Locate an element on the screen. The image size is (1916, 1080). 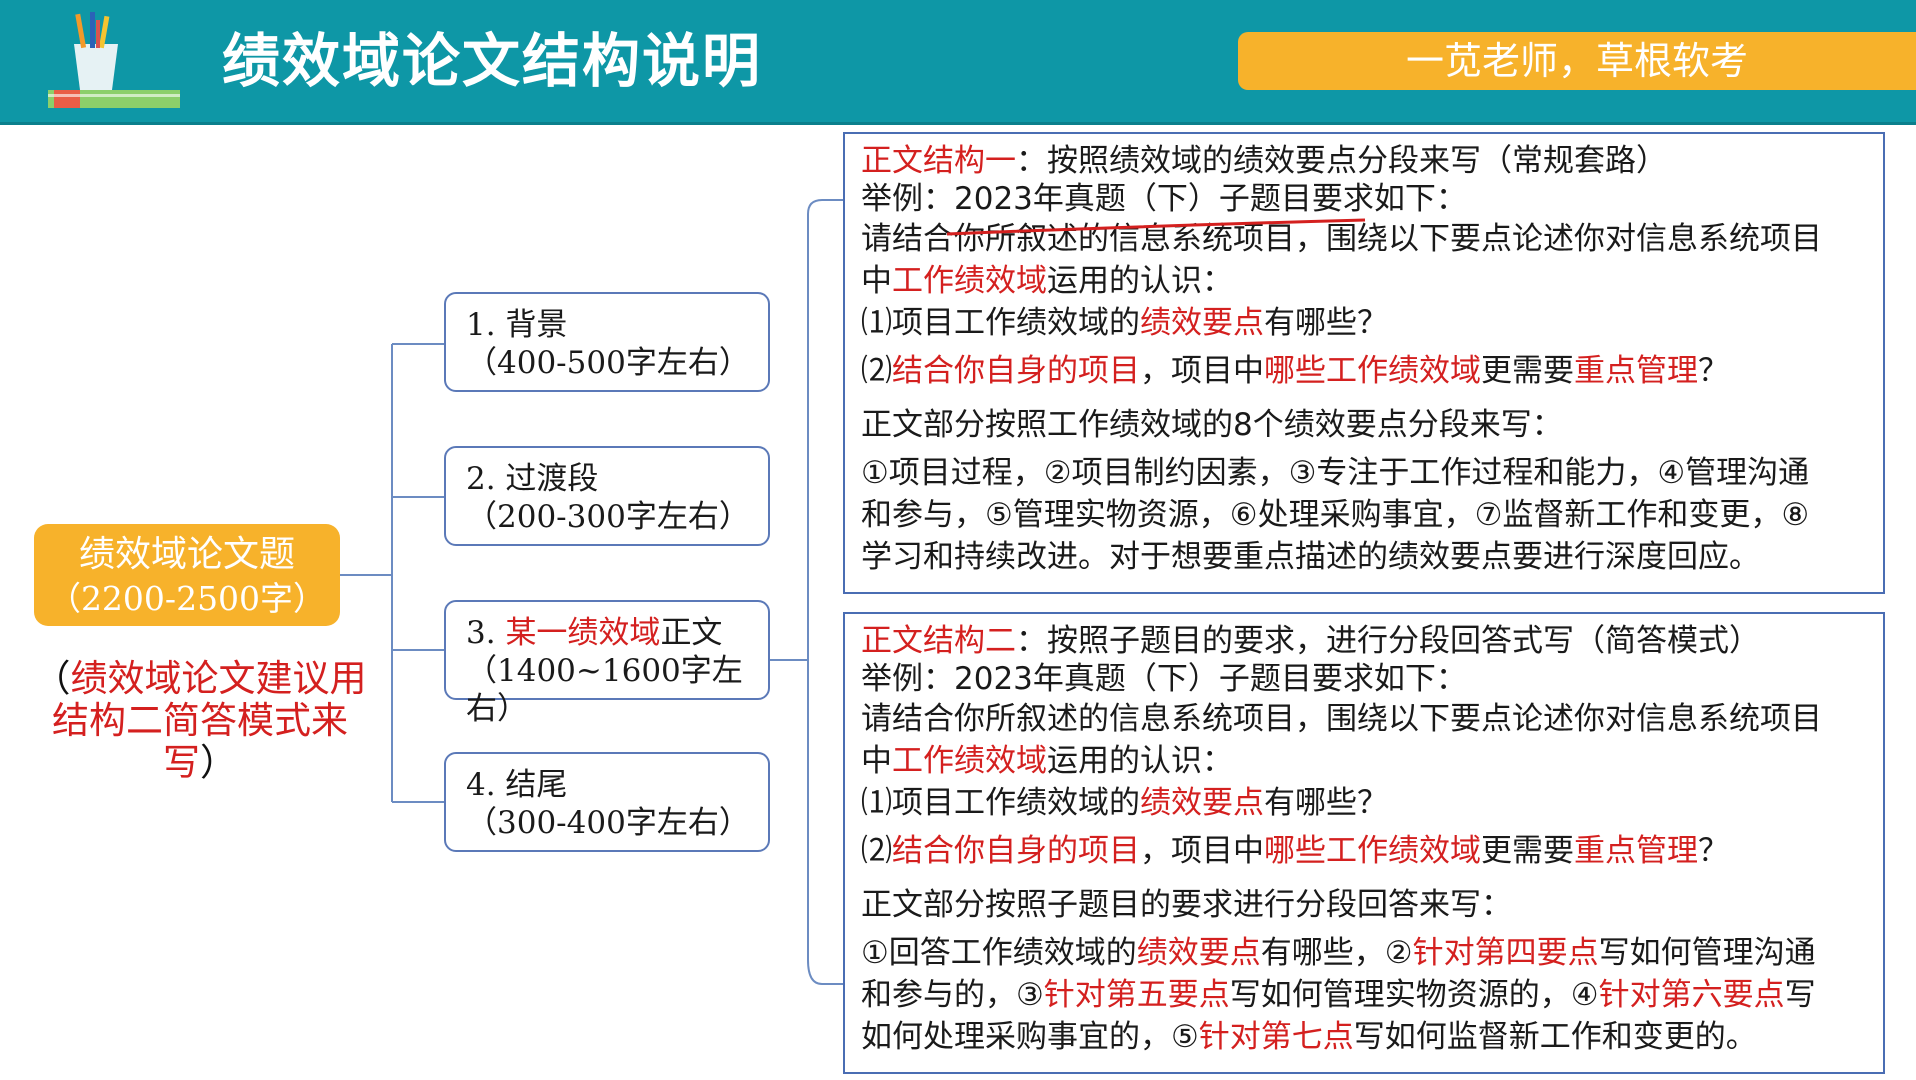
text: 和参与的，③ is located at coordinates (952, 995).